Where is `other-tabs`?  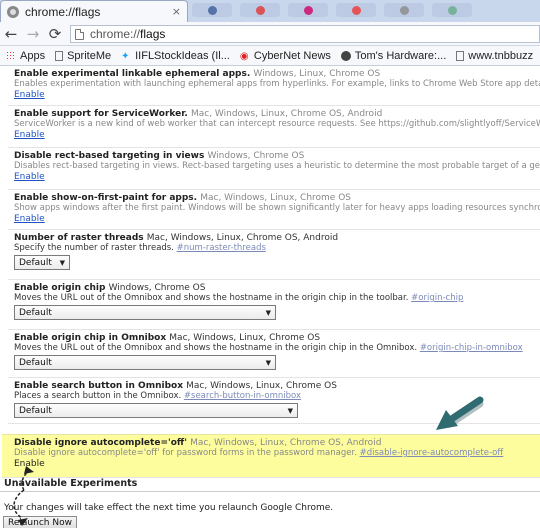
other-tabs is located at coordinates (332, 10).